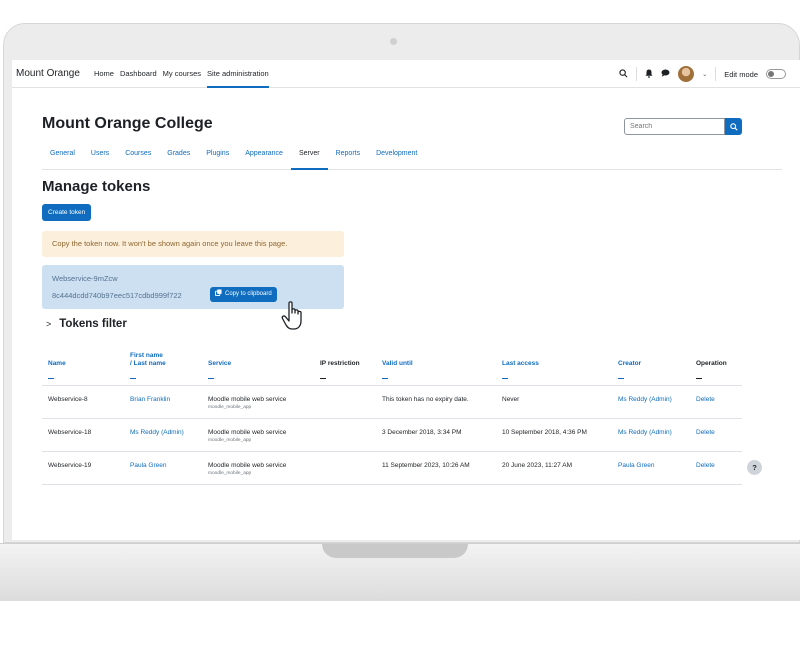  I want to click on copy-icon, so click(218, 294).